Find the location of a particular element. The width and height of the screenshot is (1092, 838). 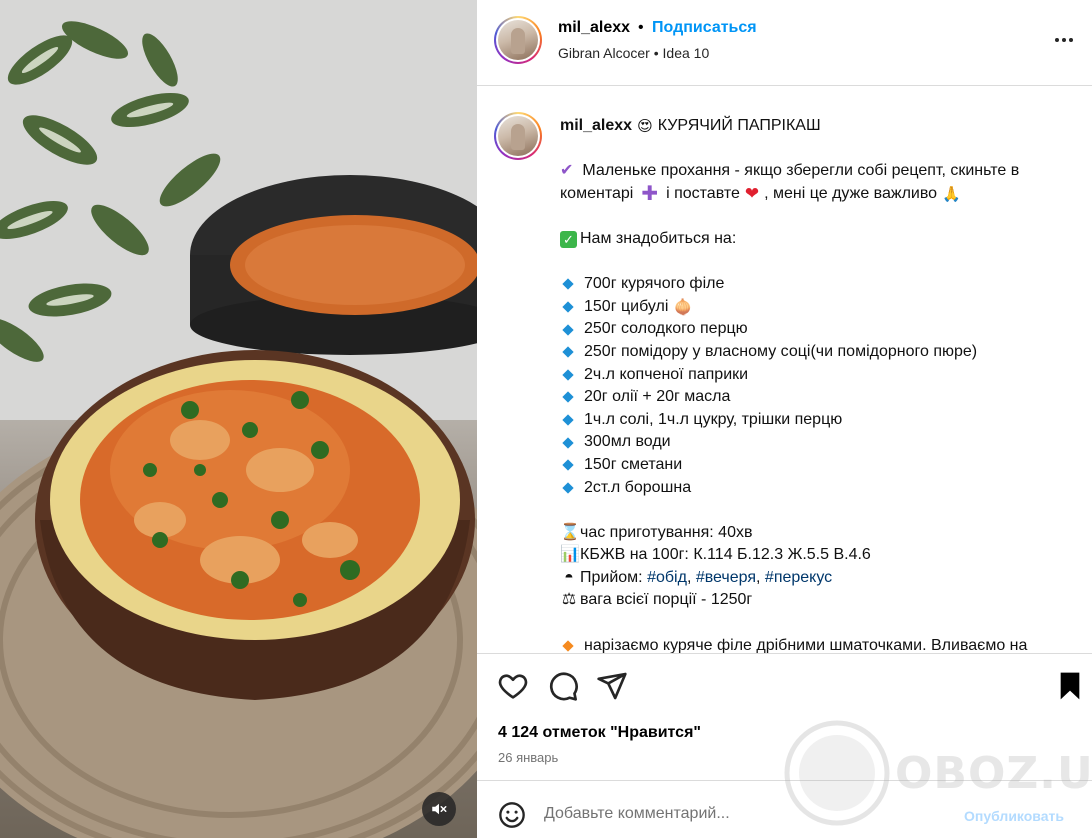

audio-info: Gibran Alcocer • Idea 10 is located at coordinates (633, 53).